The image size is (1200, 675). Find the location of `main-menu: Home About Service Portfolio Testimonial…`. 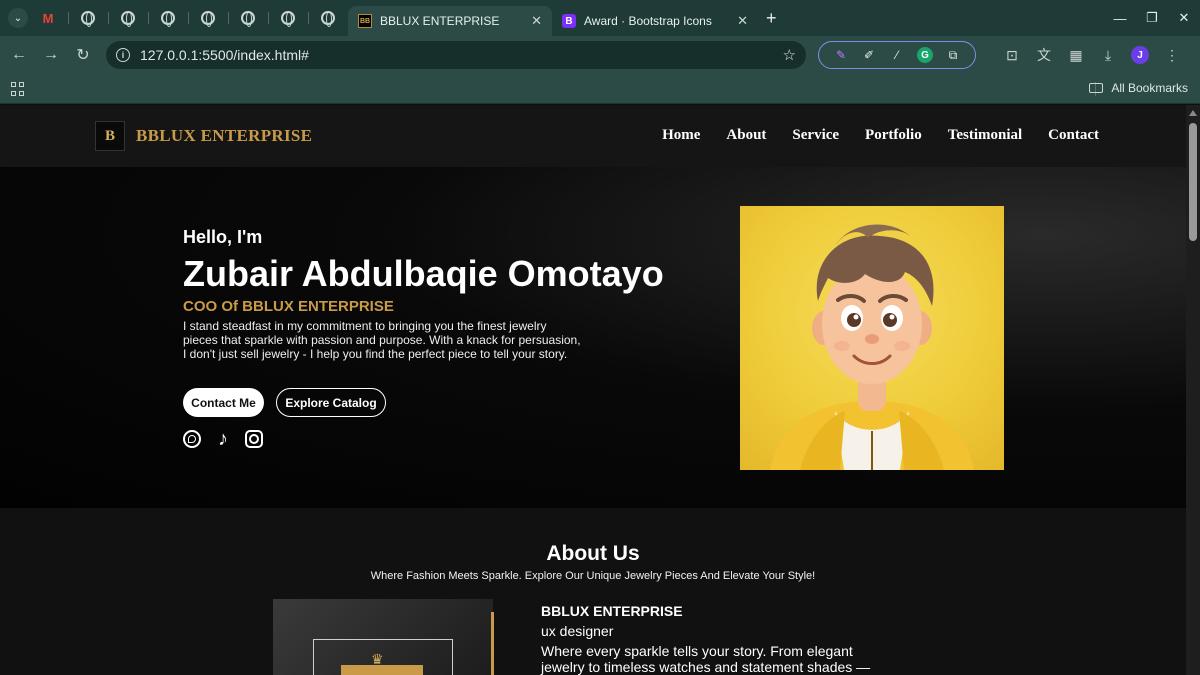

main-menu: Home About Service Portfolio Testimonial… is located at coordinates (880, 135).